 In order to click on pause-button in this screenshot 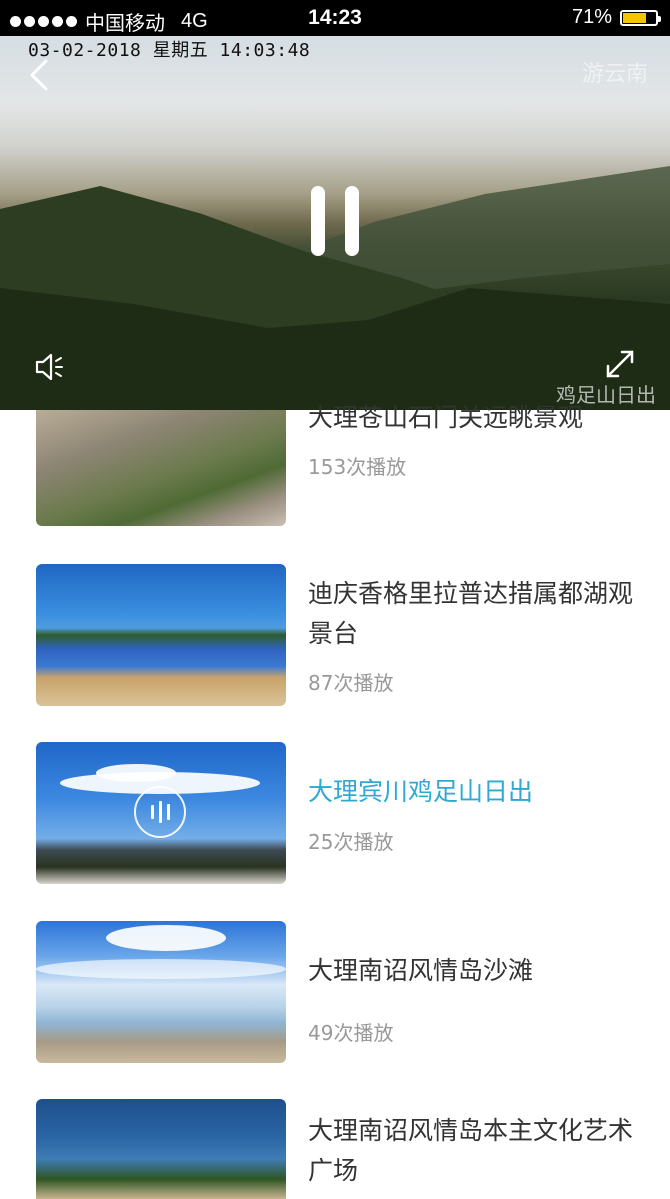, I will do `click(335, 223)`.